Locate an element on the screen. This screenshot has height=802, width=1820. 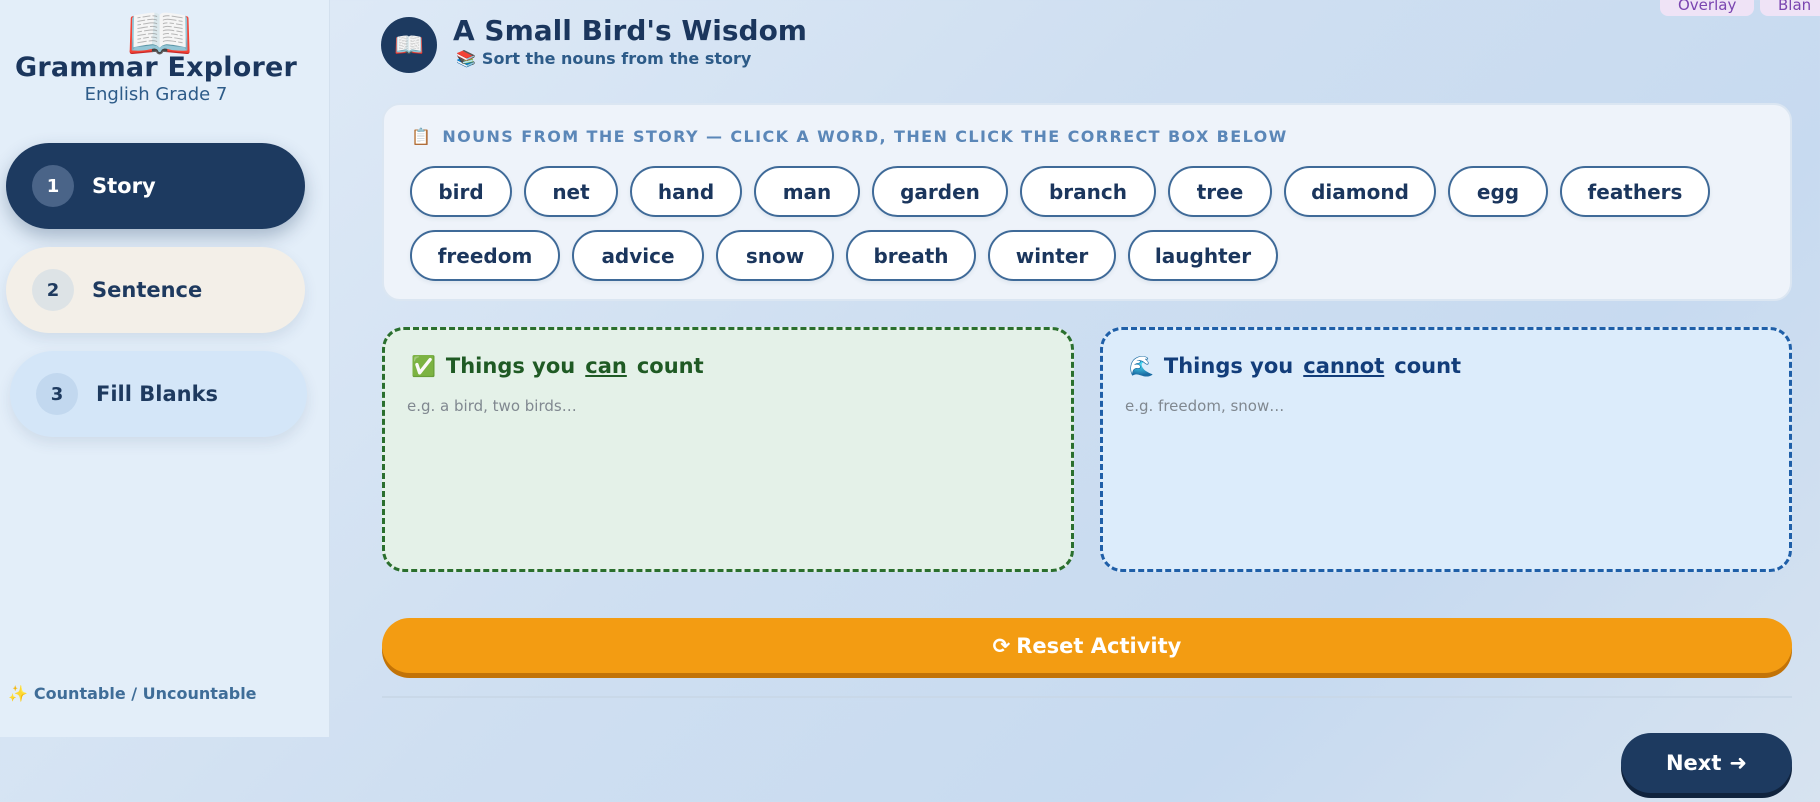
refresh-icon: ⟳ is located at coordinates (1001, 645).